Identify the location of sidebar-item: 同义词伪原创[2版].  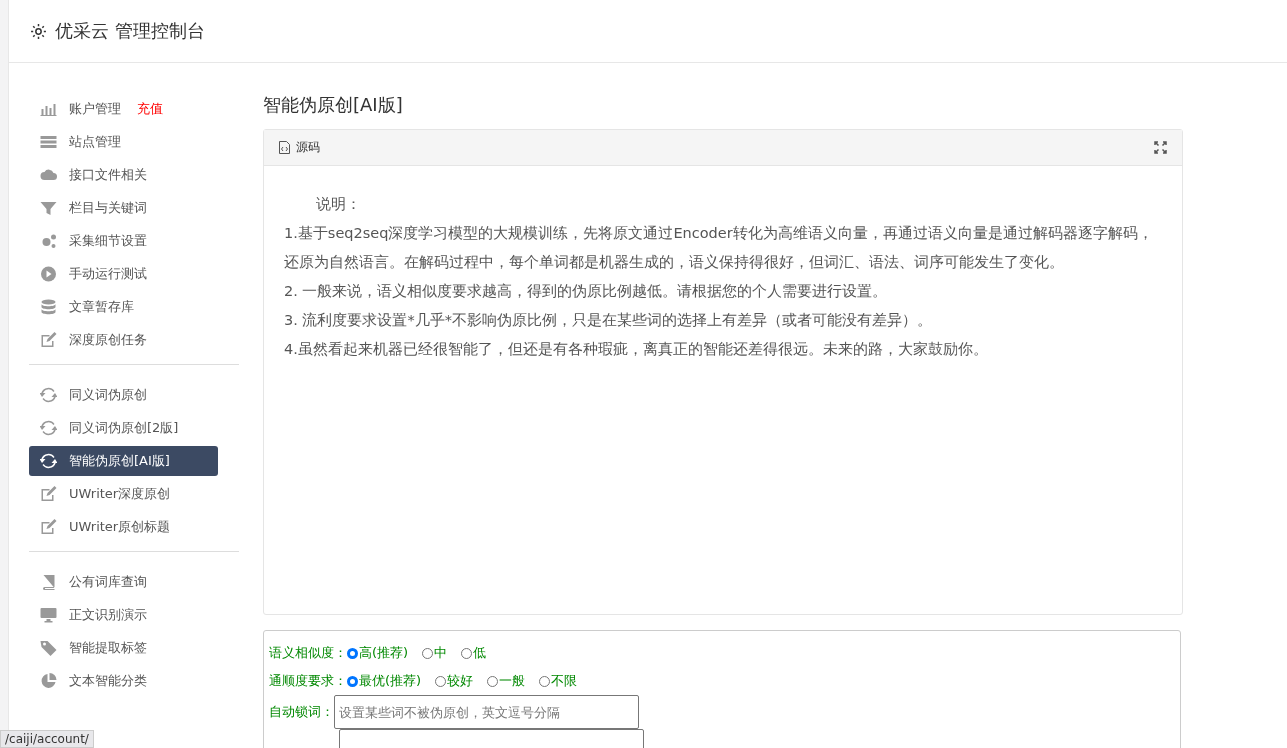
(123, 428).